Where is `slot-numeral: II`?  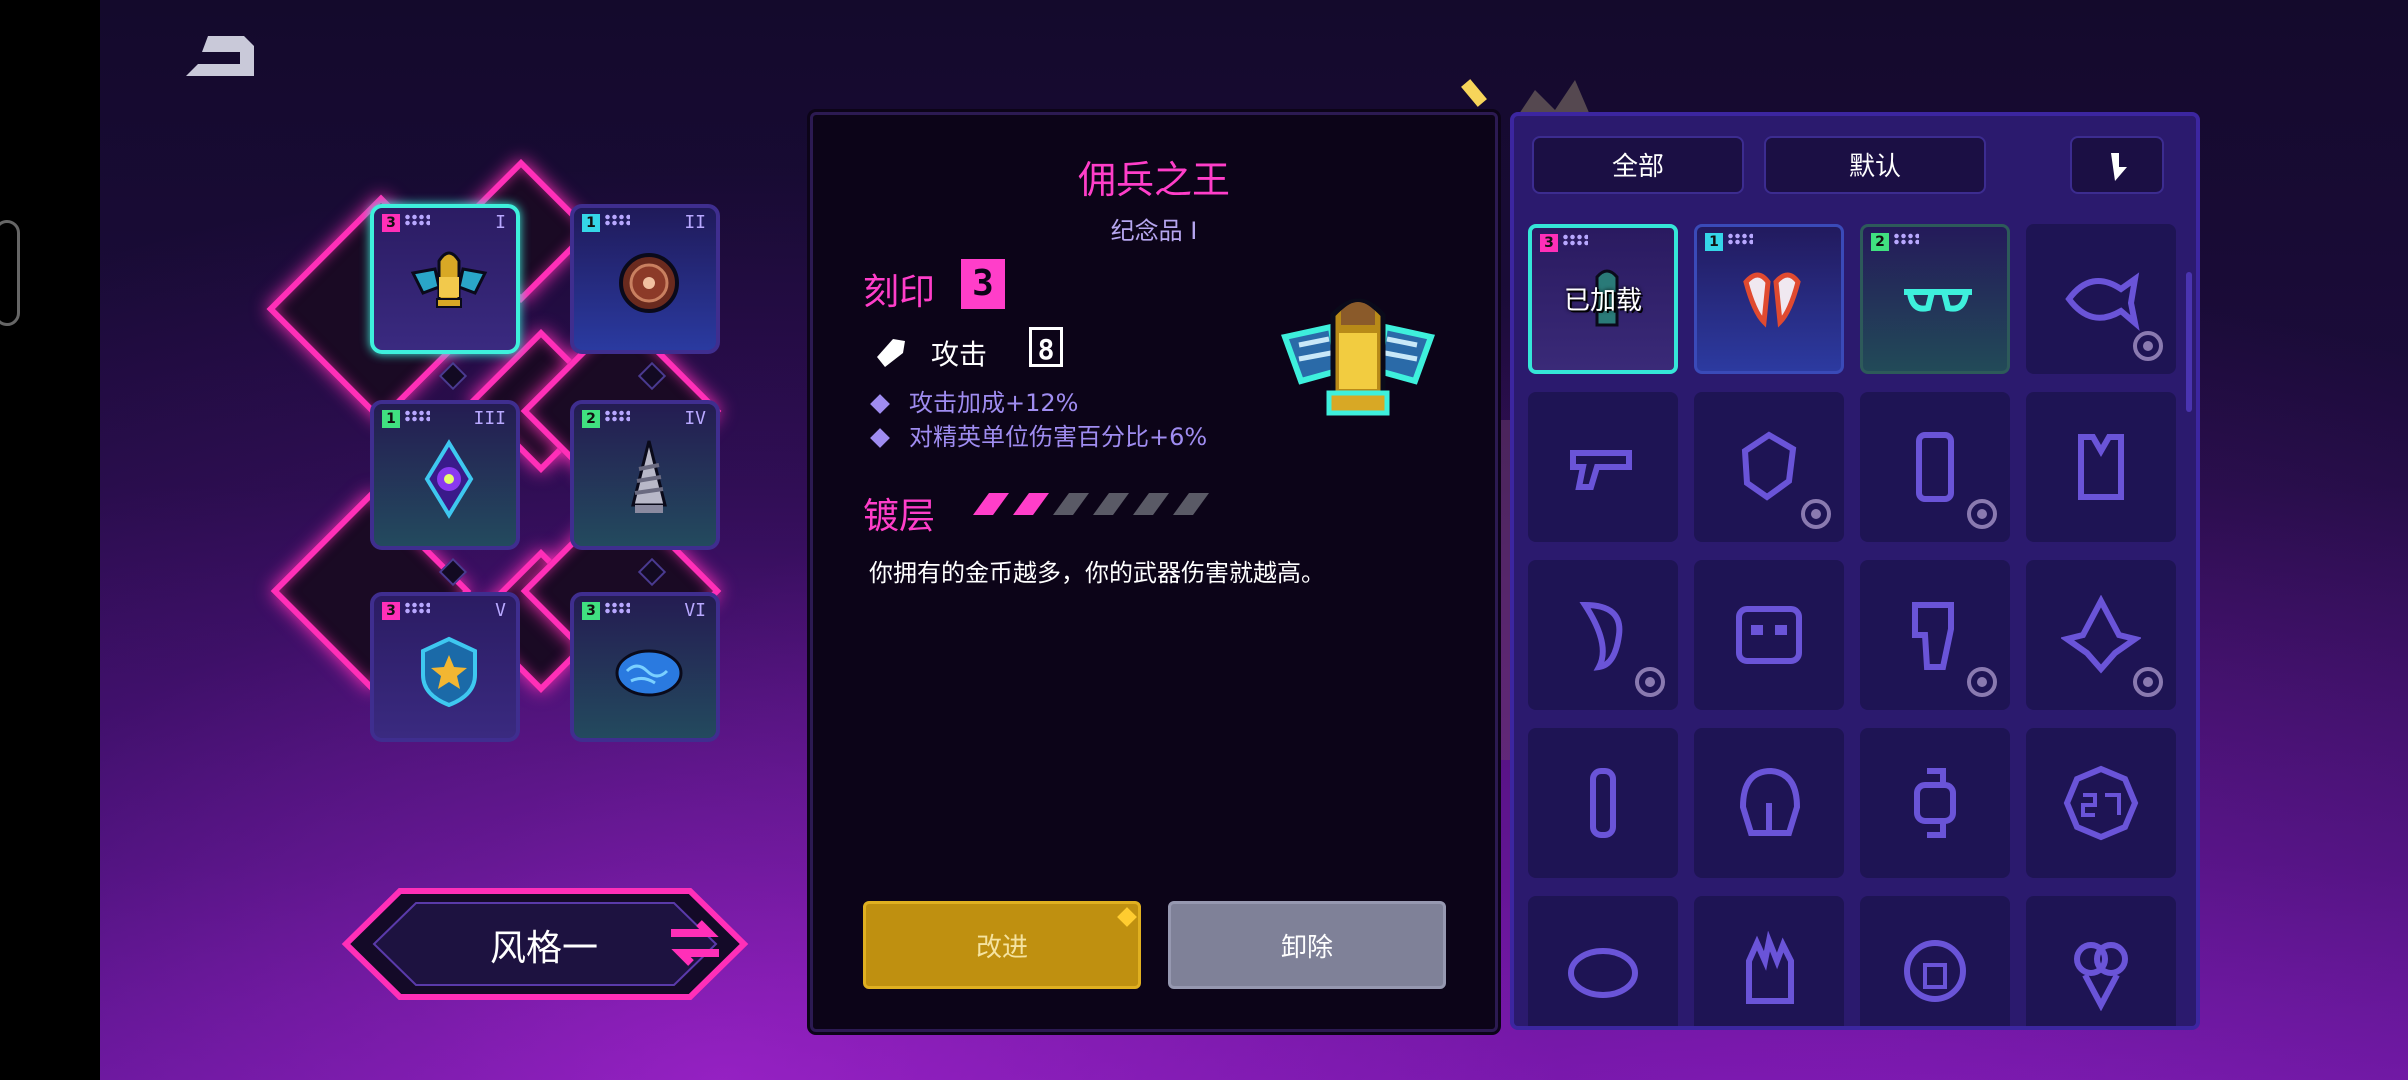
slot-numeral: II is located at coordinates (695, 222).